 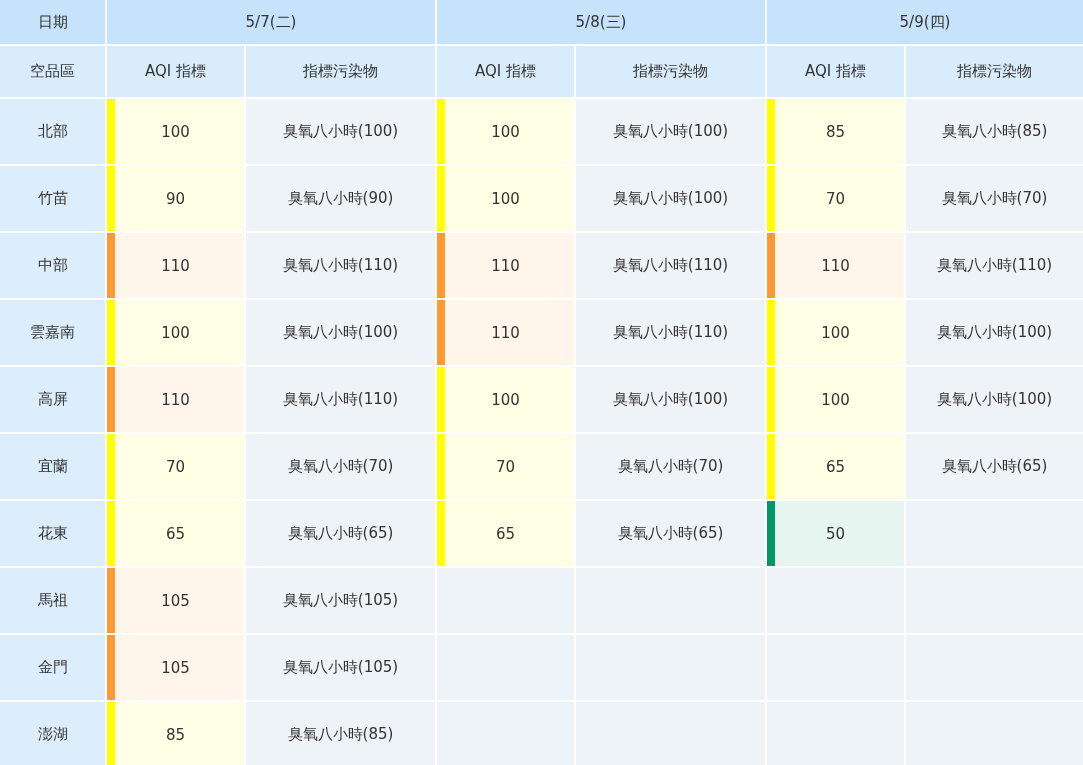 What do you see at coordinates (52, 533) in the screenshot?
I see `region-cell: 花東` at bounding box center [52, 533].